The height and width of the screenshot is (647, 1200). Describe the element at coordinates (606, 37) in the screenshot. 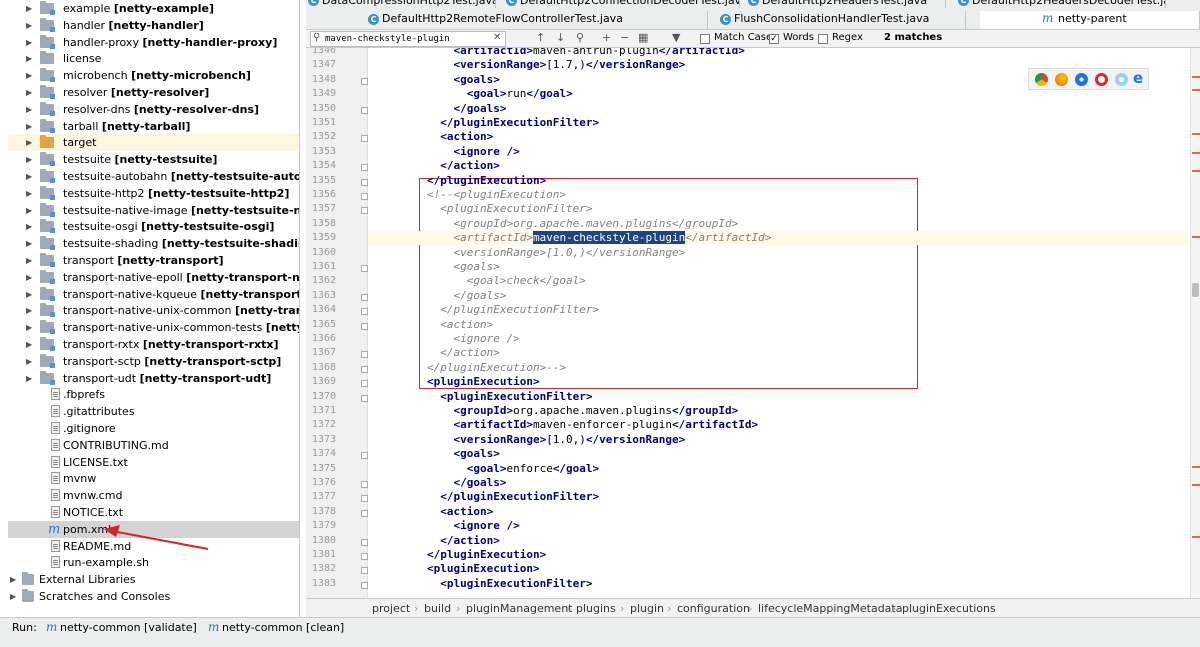

I see `add-occurrence-icon: +` at that location.